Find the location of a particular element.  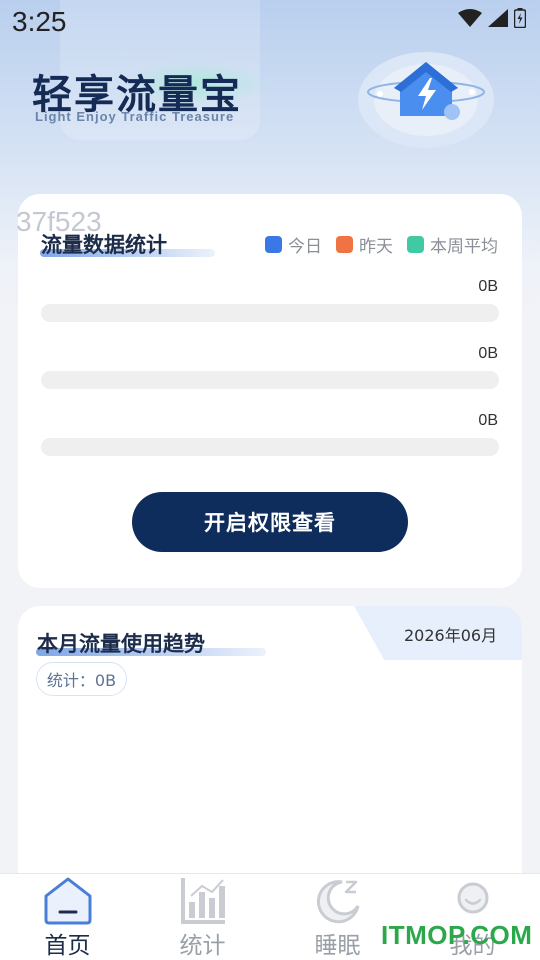

yesterday-value: 0B is located at coordinates (488, 353).